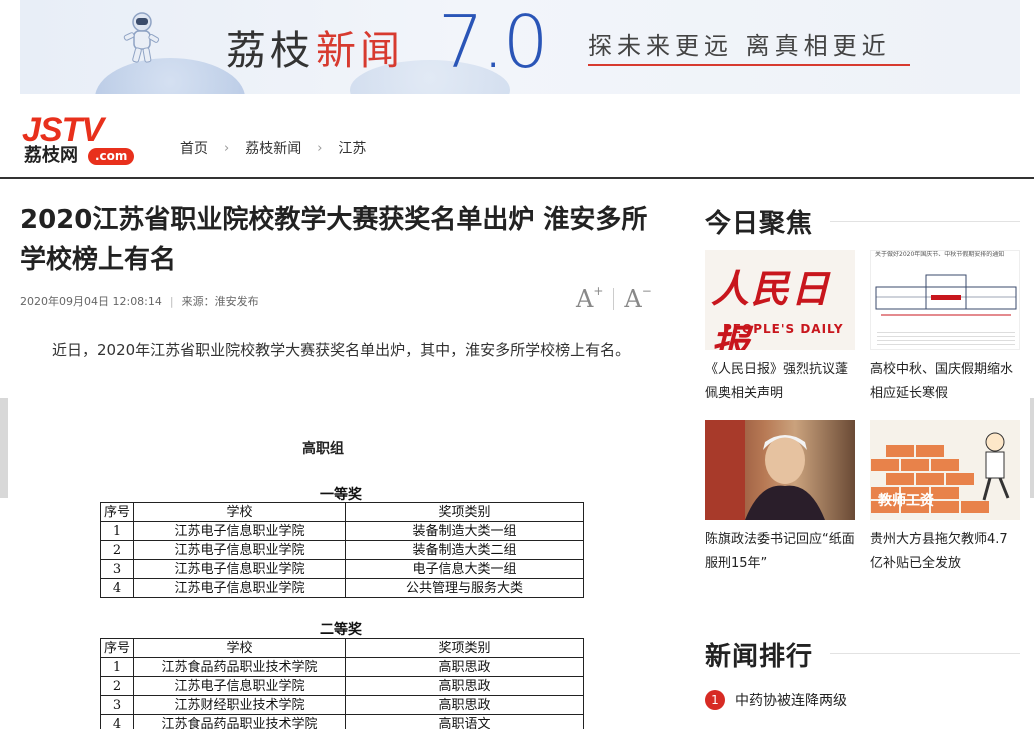 The height and width of the screenshot is (729, 1034). I want to click on document-text-lines, so click(946, 338).